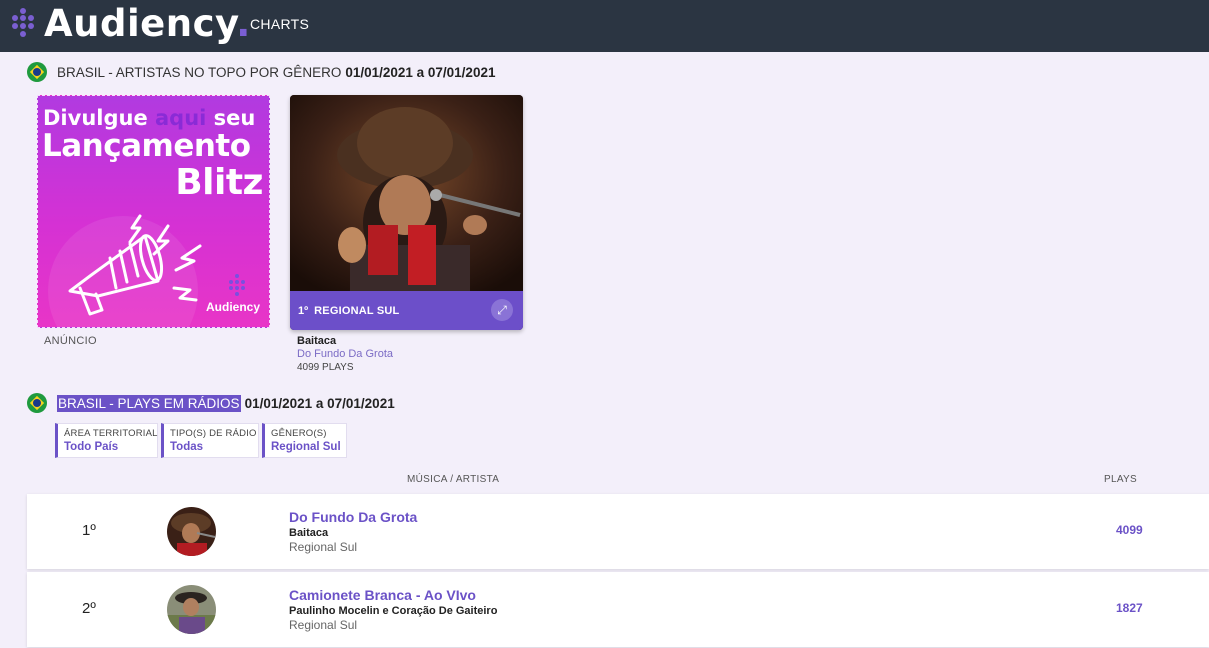 The image size is (1209, 648). What do you see at coordinates (279, 24) in the screenshot?
I see `nav-charts-link: CHARTS` at bounding box center [279, 24].